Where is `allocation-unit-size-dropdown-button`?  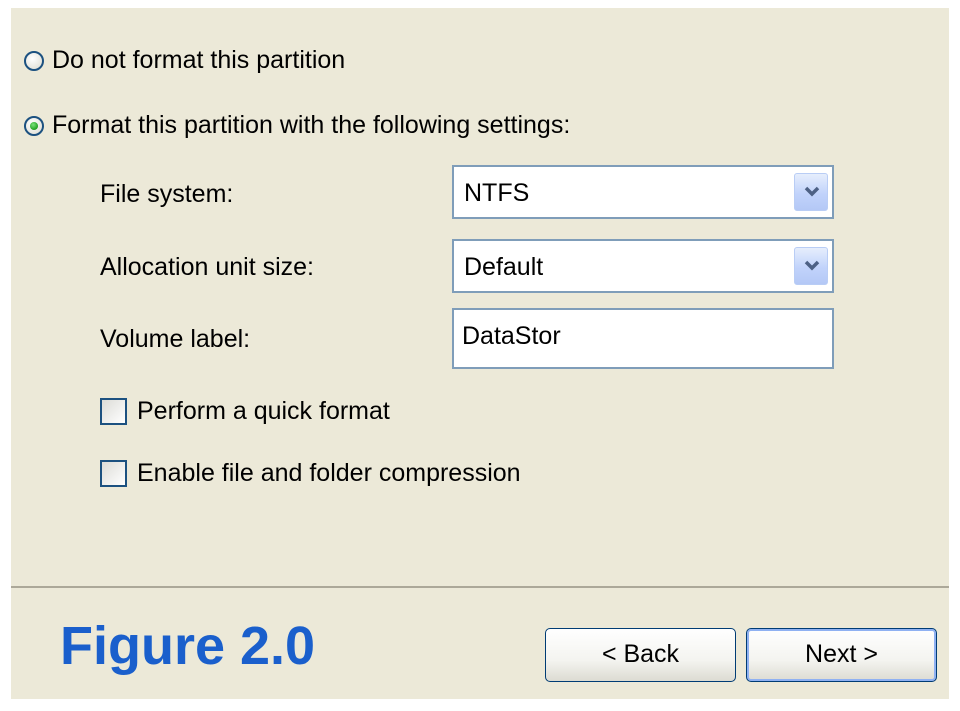 allocation-unit-size-dropdown-button is located at coordinates (811, 266).